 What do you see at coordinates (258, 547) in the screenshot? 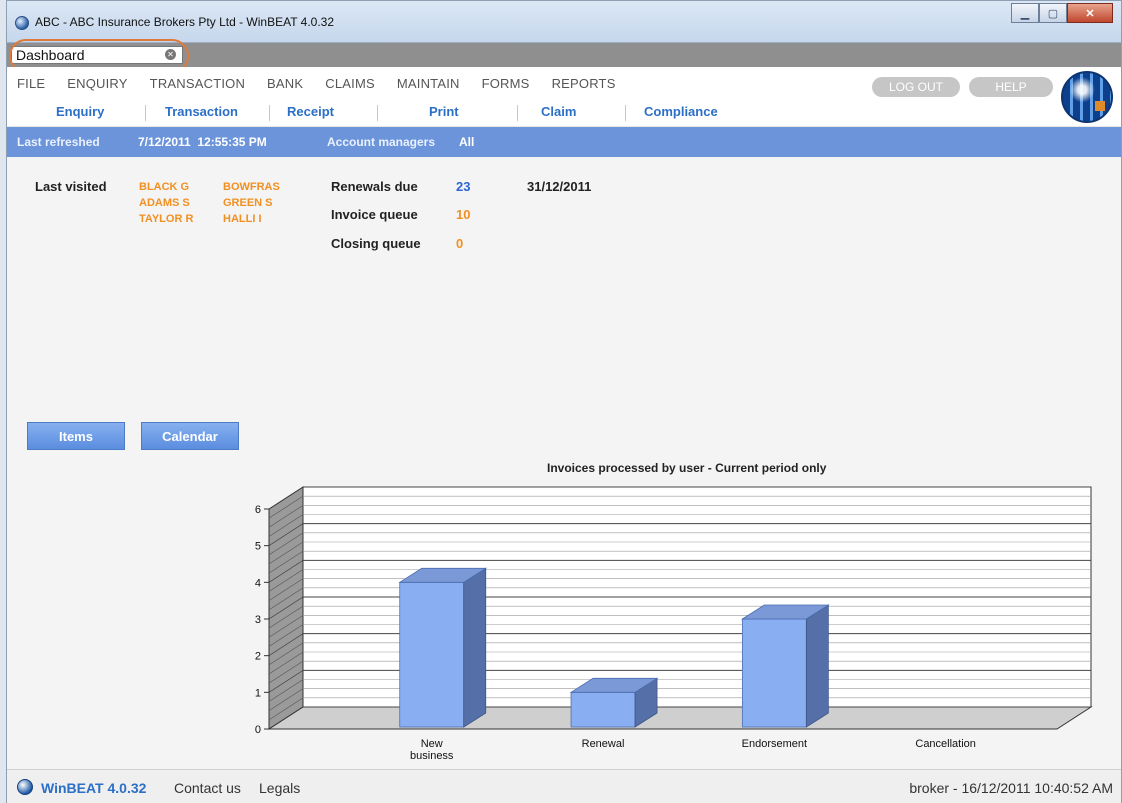
I see `y-tick-label: 5` at bounding box center [258, 547].